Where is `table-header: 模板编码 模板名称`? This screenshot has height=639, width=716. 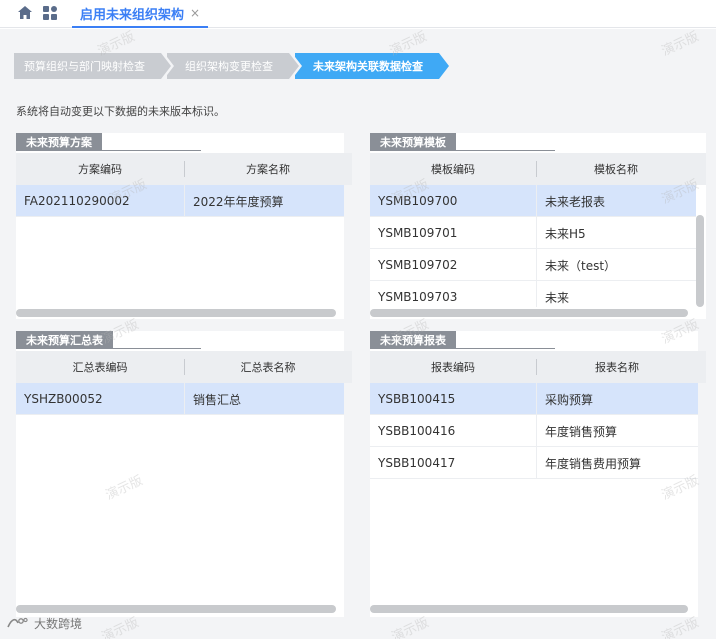 table-header: 模板编码 模板名称 is located at coordinates (538, 169).